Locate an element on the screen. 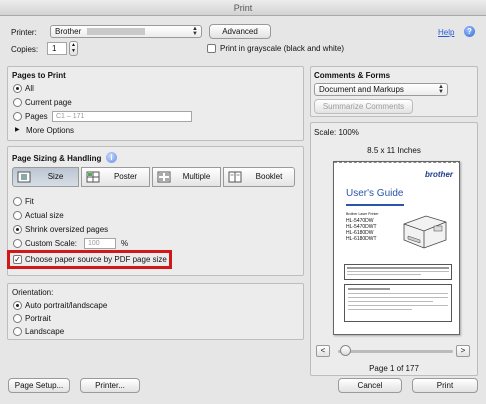  grayscale-label: Print in grayscale (black and white) is located at coordinates (282, 48).